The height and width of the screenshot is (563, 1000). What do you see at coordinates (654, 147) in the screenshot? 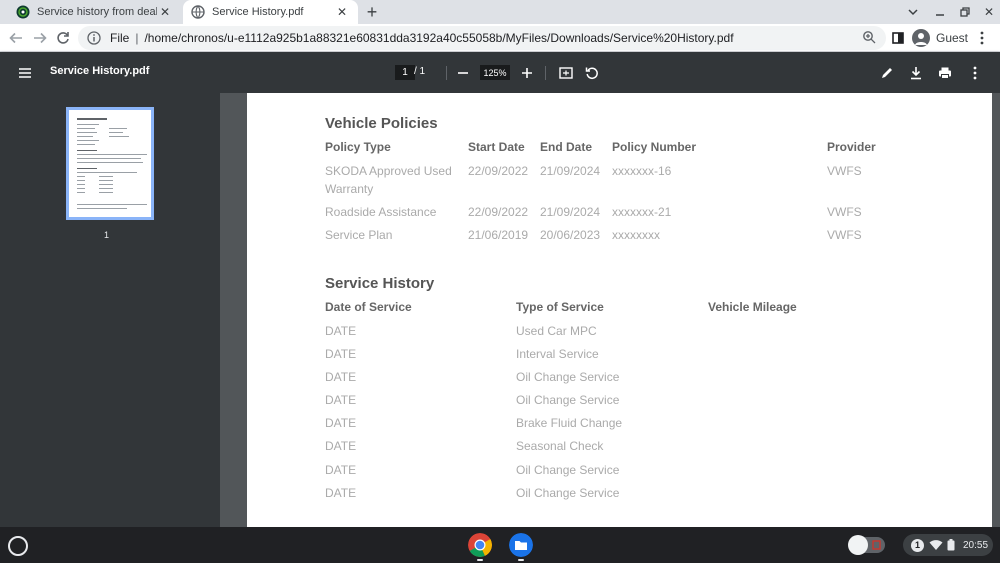
I see `column-header: Policy Number` at bounding box center [654, 147].